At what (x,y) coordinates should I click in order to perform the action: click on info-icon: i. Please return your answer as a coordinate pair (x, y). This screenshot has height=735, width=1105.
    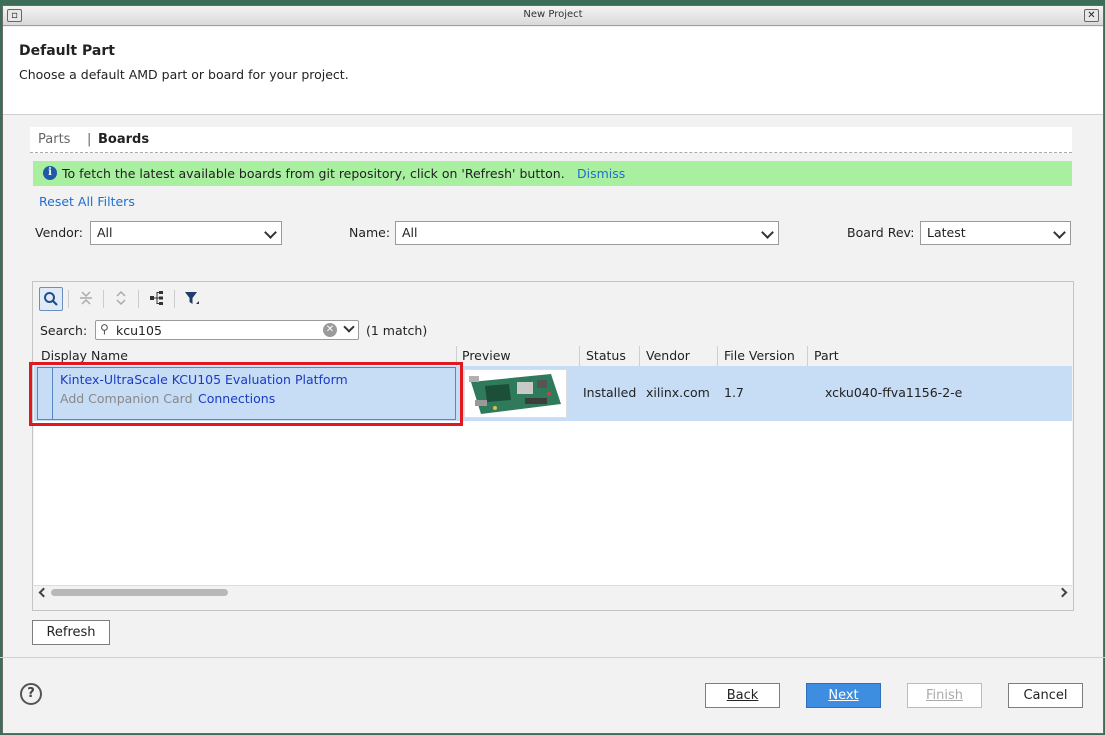
    Looking at the image, I should click on (50, 173).